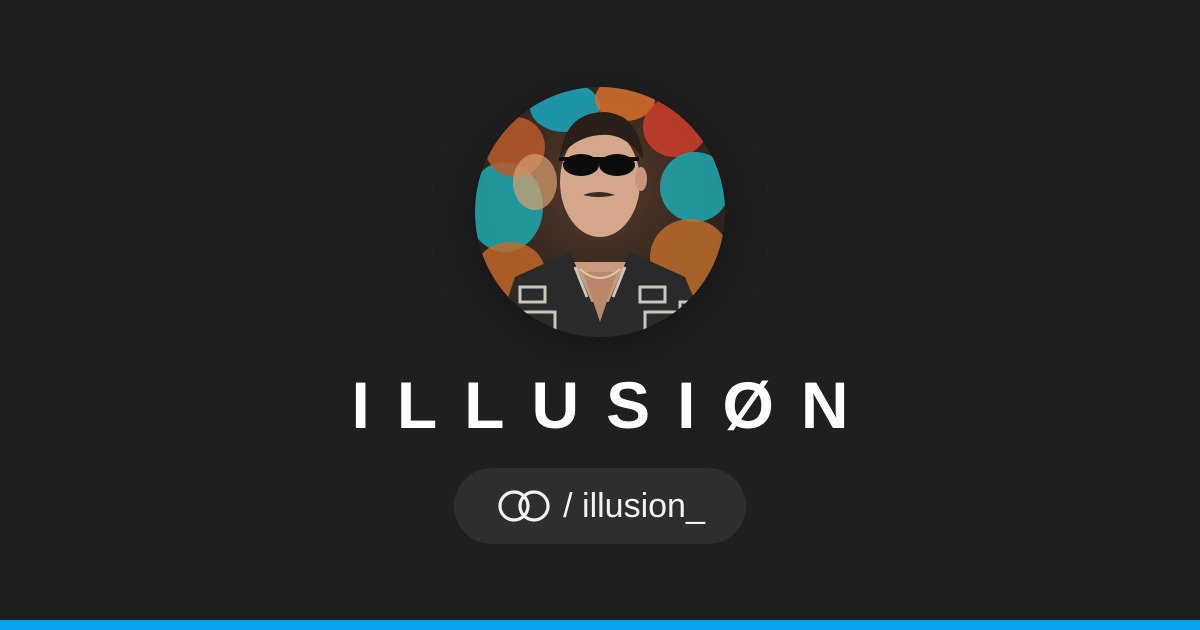  Describe the element at coordinates (634, 506) in the screenshot. I see `profile-handle: / illusion_` at that location.